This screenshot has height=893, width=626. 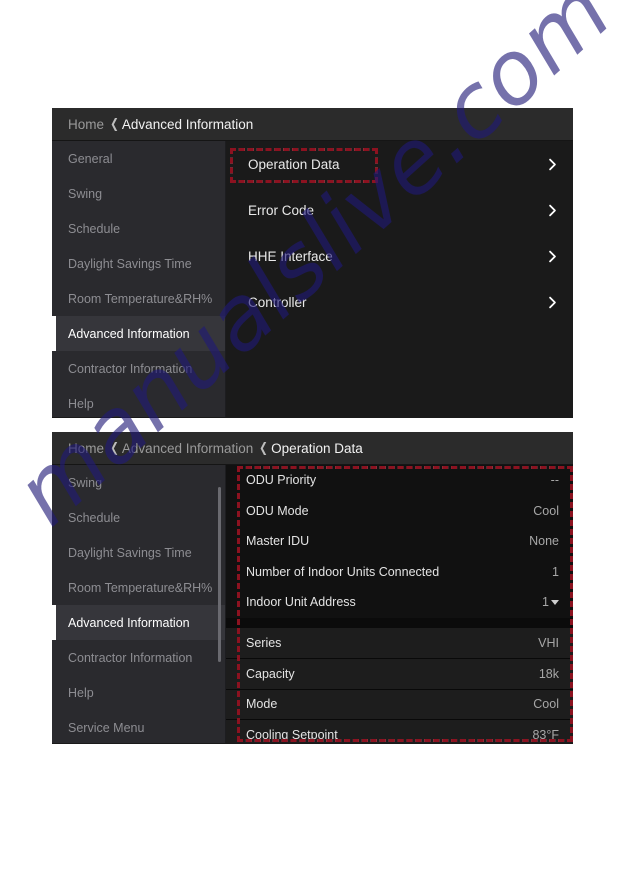 I want to click on row-value-cooling-setpoint: 83°F, so click(x=545, y=734).